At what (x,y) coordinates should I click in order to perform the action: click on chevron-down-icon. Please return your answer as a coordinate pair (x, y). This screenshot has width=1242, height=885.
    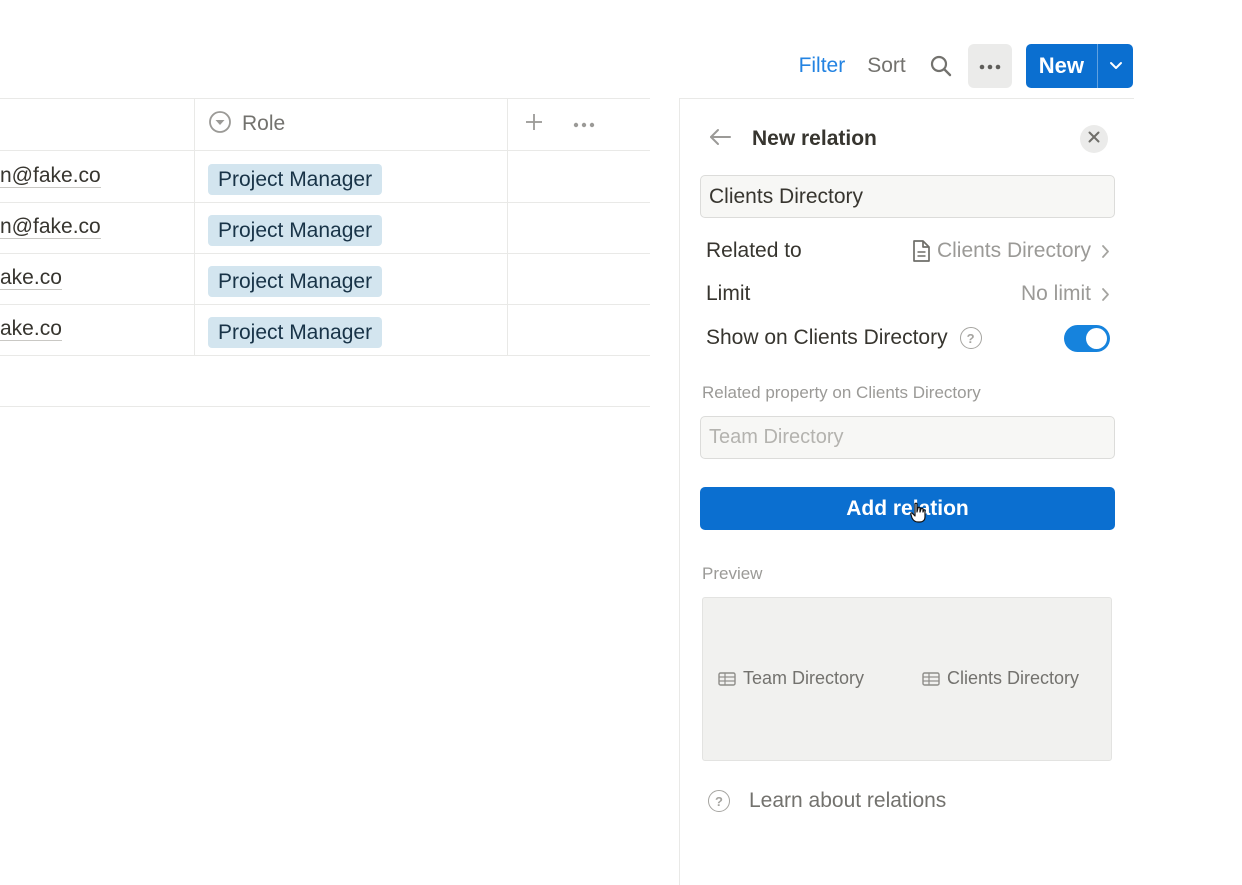
    Looking at the image, I should click on (1116, 66).